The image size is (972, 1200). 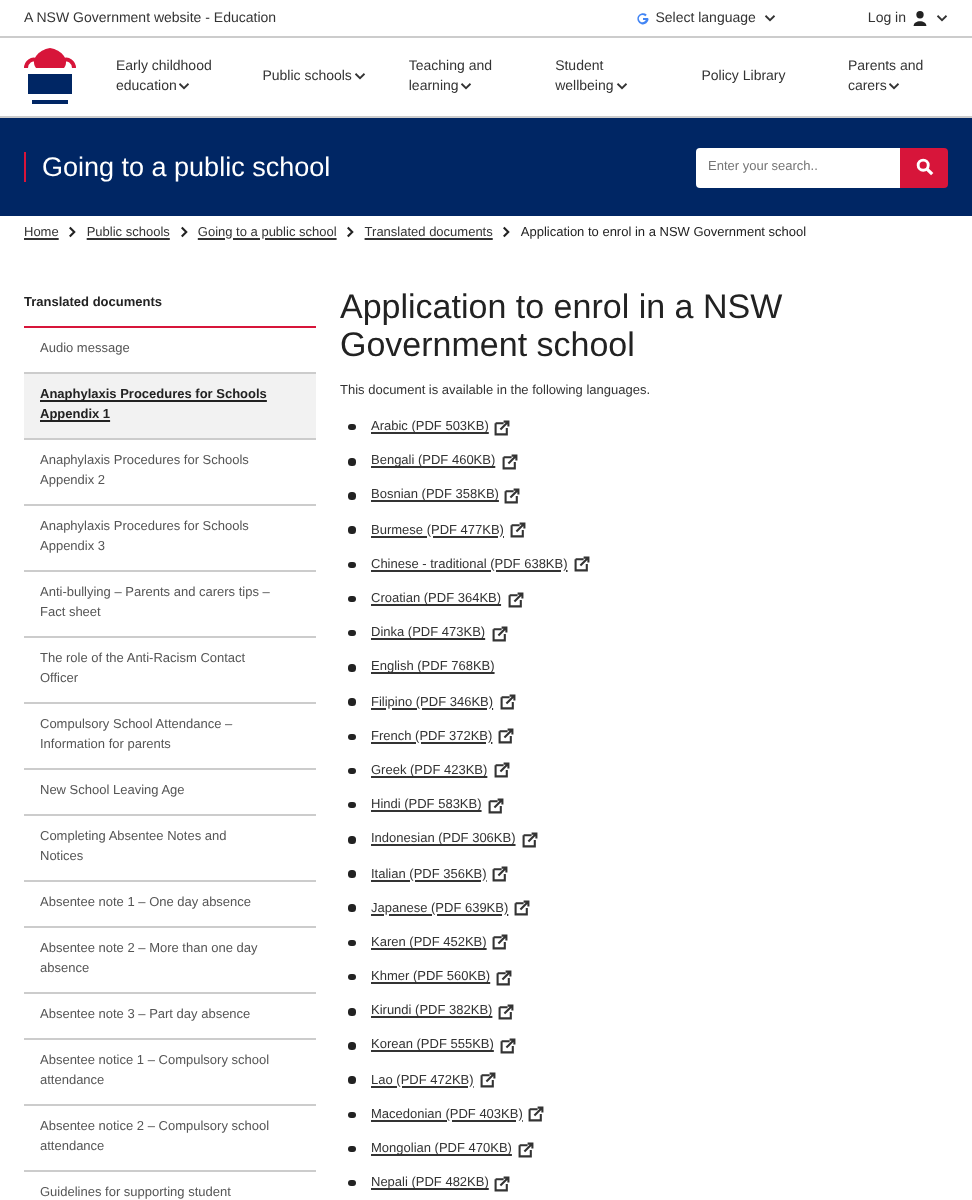 I want to click on google-icon, so click(x=642, y=18).